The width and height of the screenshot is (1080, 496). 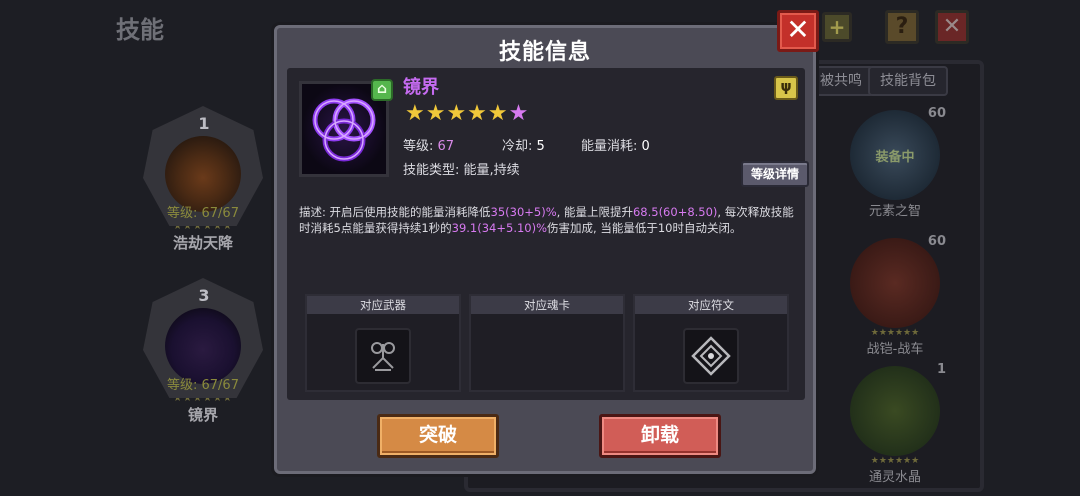 What do you see at coordinates (431, 170) in the screenshot?
I see `type-label: 技能类型:` at bounding box center [431, 170].